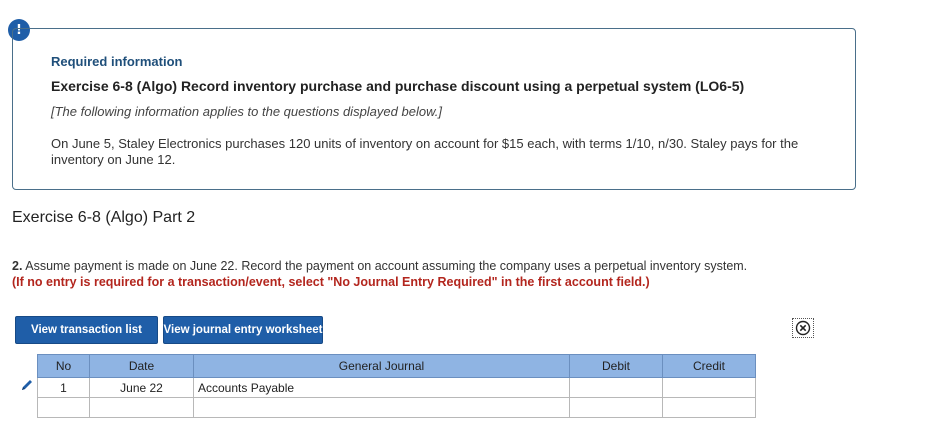  I want to click on header-no: No, so click(63, 366).